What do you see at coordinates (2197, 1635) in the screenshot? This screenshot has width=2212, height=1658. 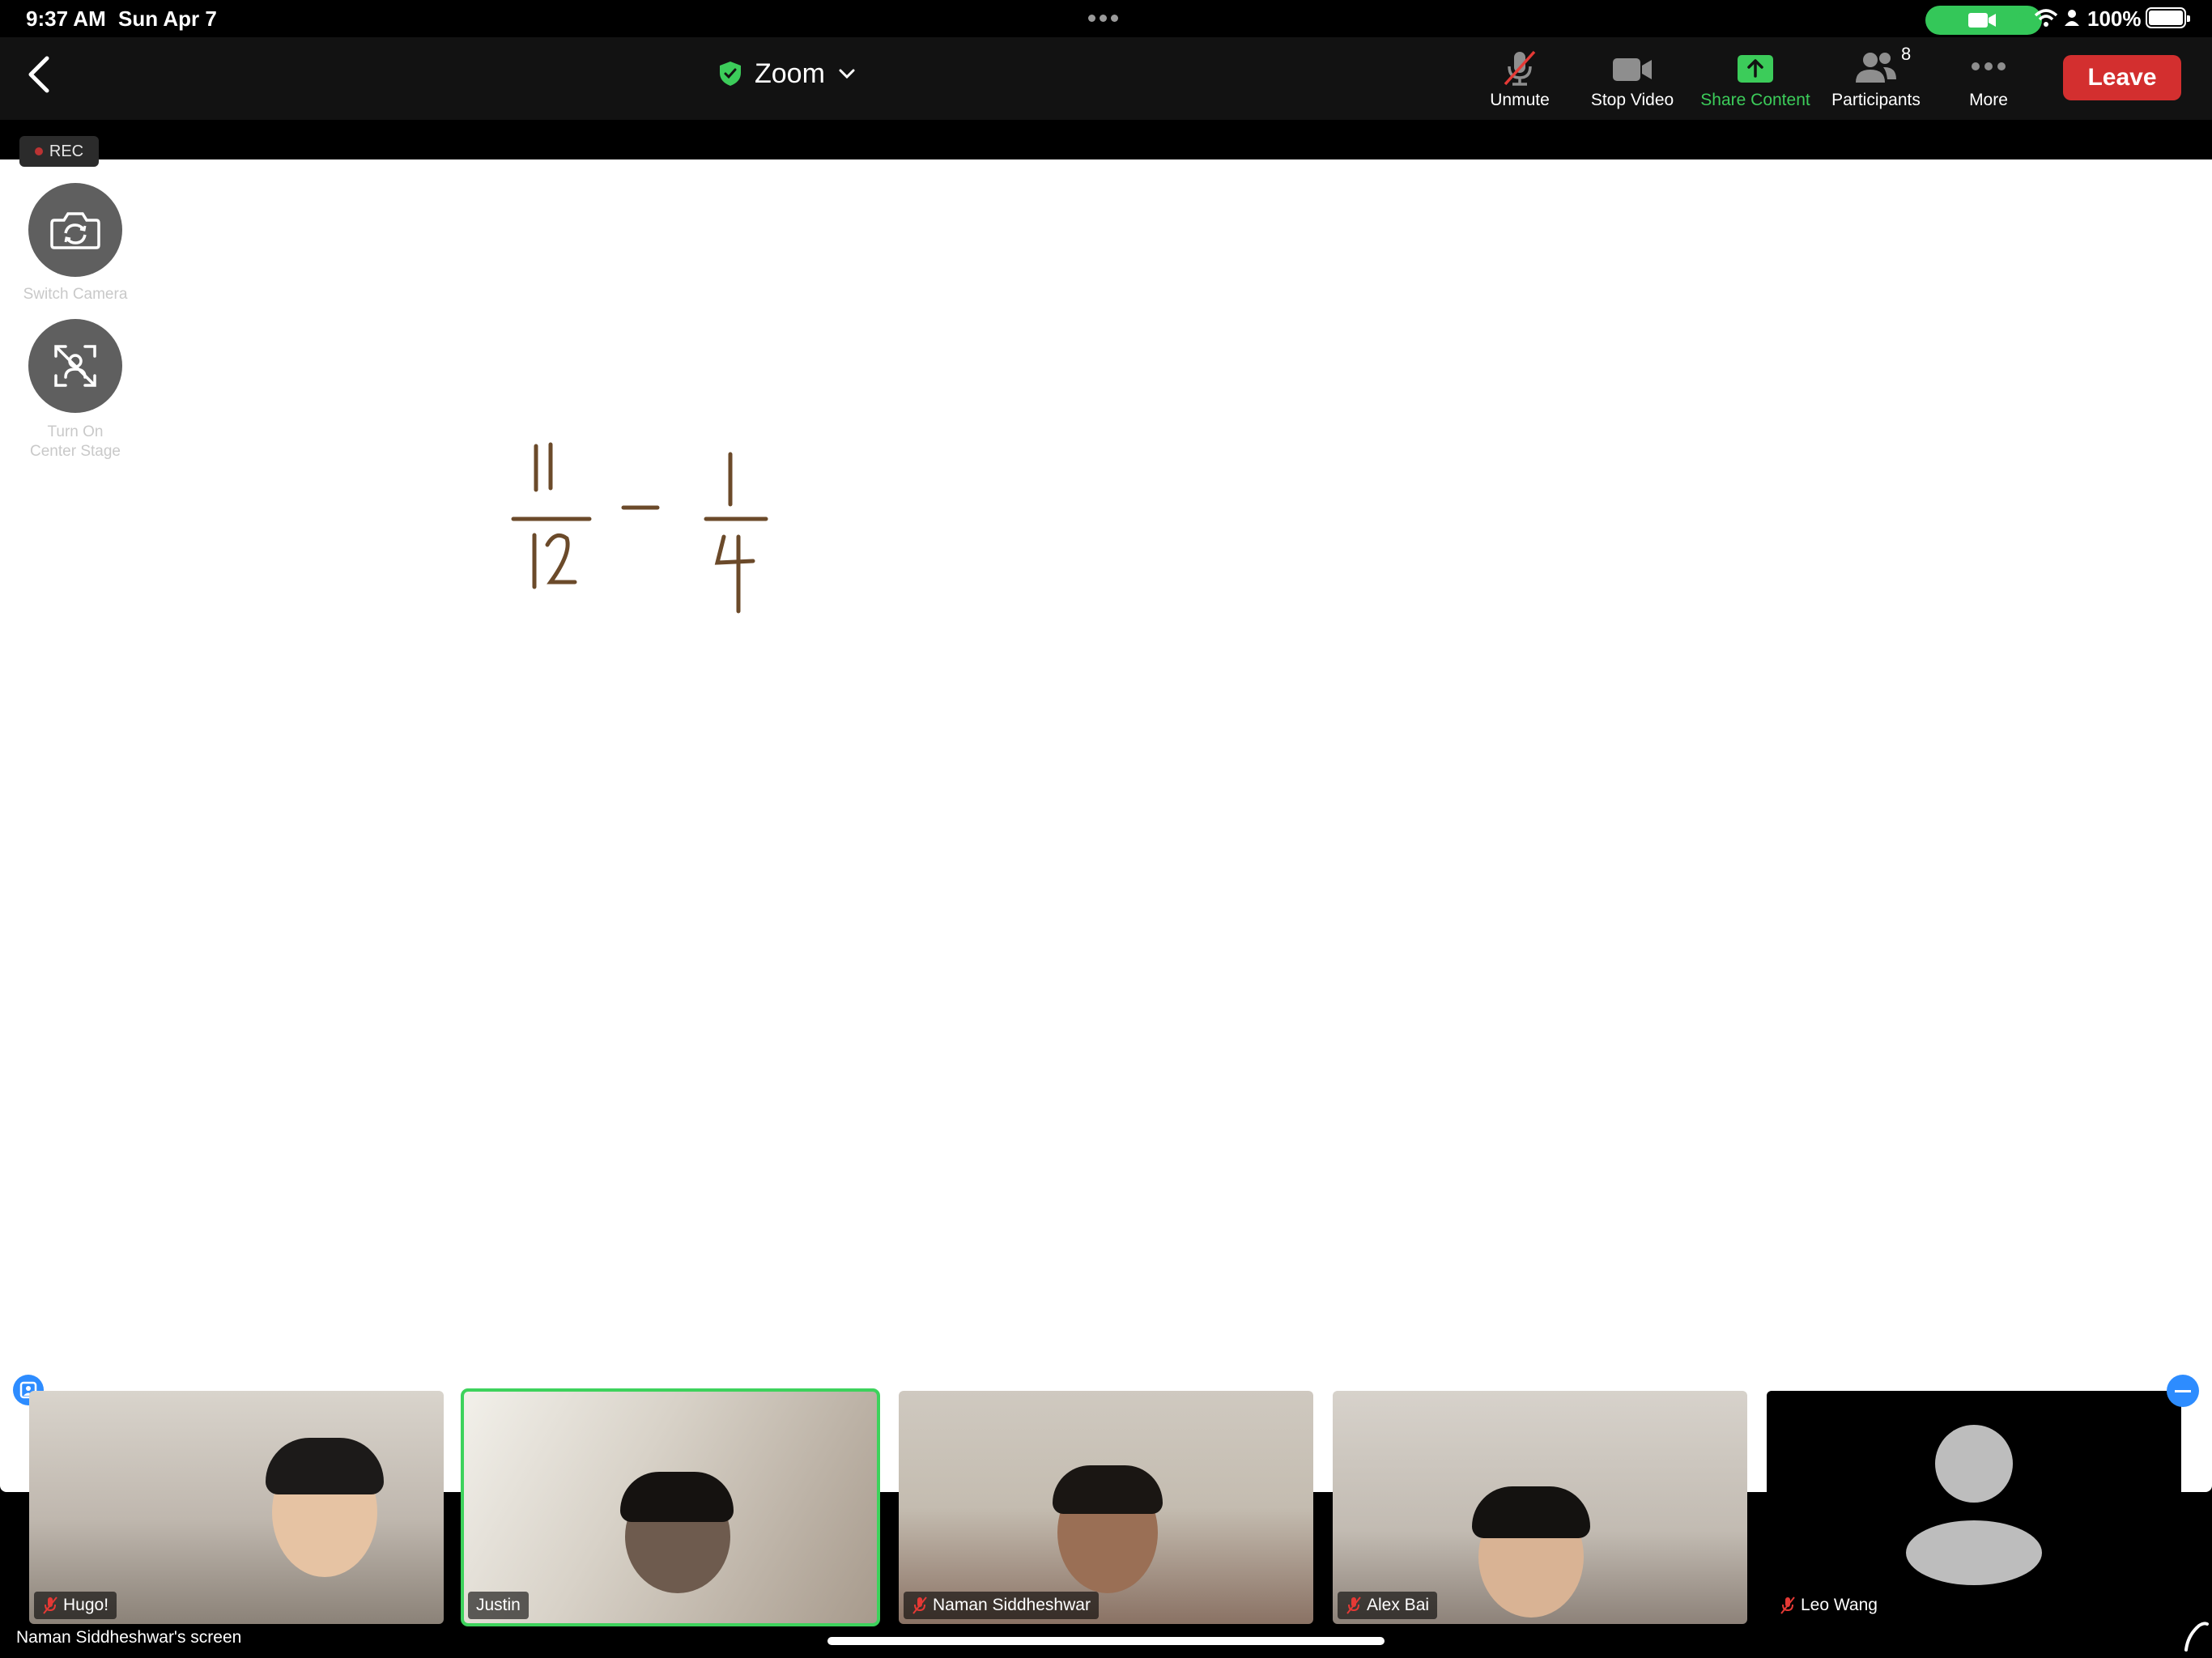 I see `phone-icon` at bounding box center [2197, 1635].